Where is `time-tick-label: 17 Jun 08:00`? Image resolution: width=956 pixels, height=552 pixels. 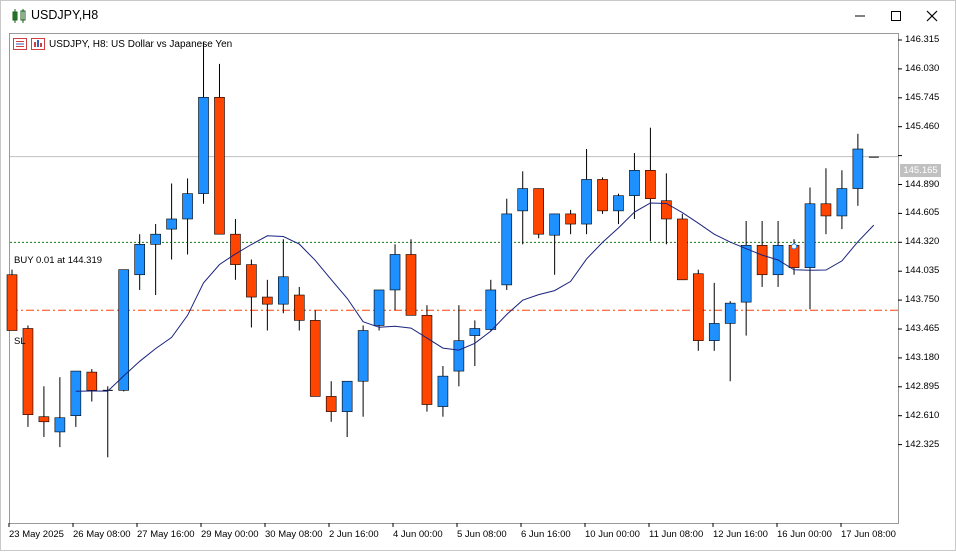
time-tick-label: 17 Jun 08:00 is located at coordinates (868, 534).